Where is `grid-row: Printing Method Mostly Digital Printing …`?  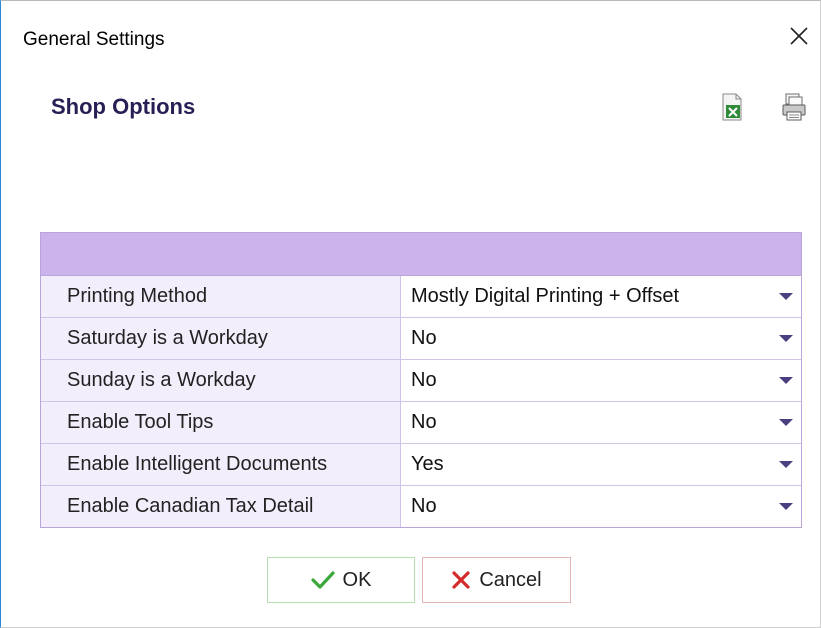
grid-row: Printing Method Mostly Digital Printing … is located at coordinates (421, 297).